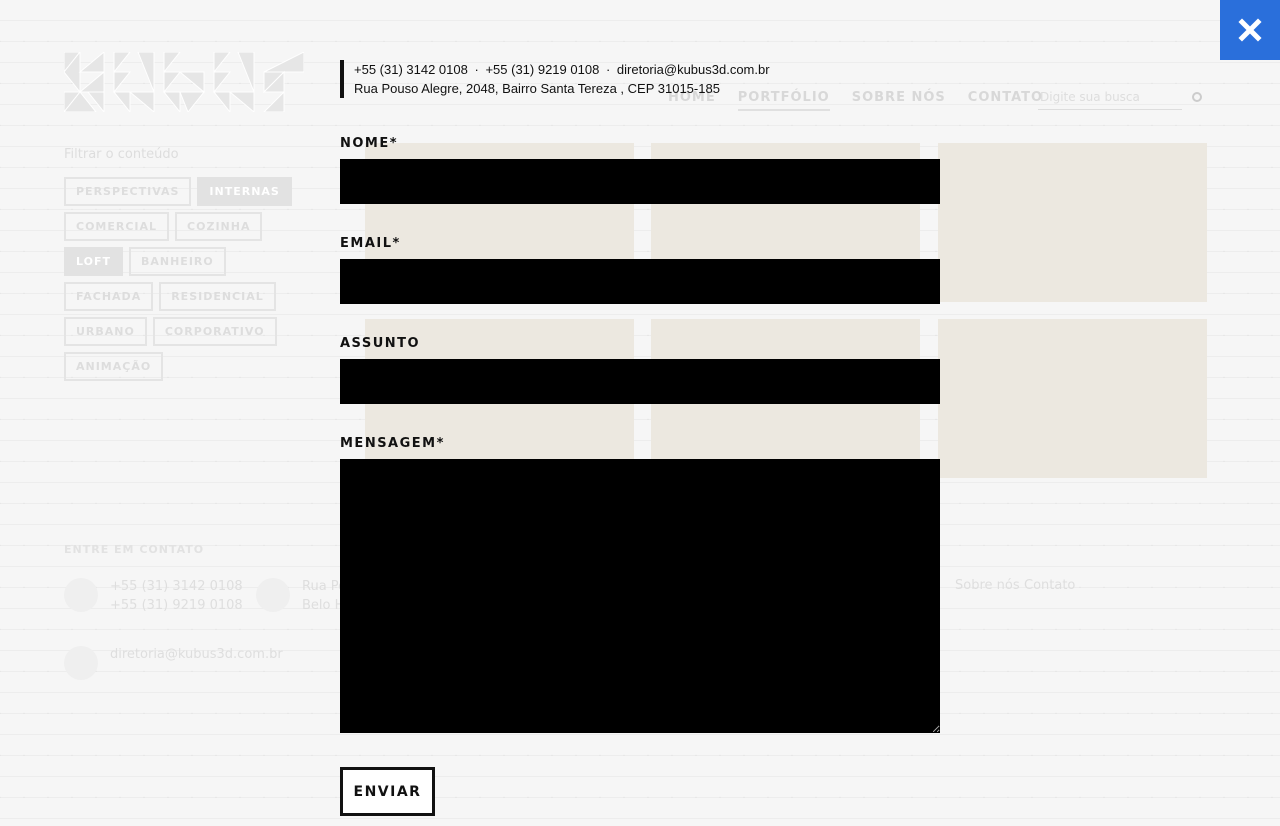 This screenshot has width=1280, height=826. Describe the element at coordinates (121, 154) in the screenshot. I see `filter-label: Filtrar o conteúdo` at that location.